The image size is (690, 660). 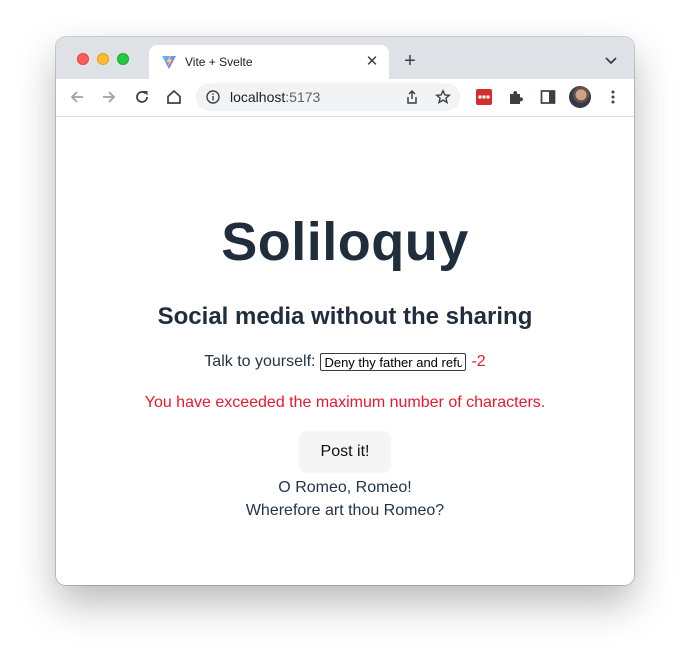 I want to click on forward-arrow-icon, so click(x=109, y=97).